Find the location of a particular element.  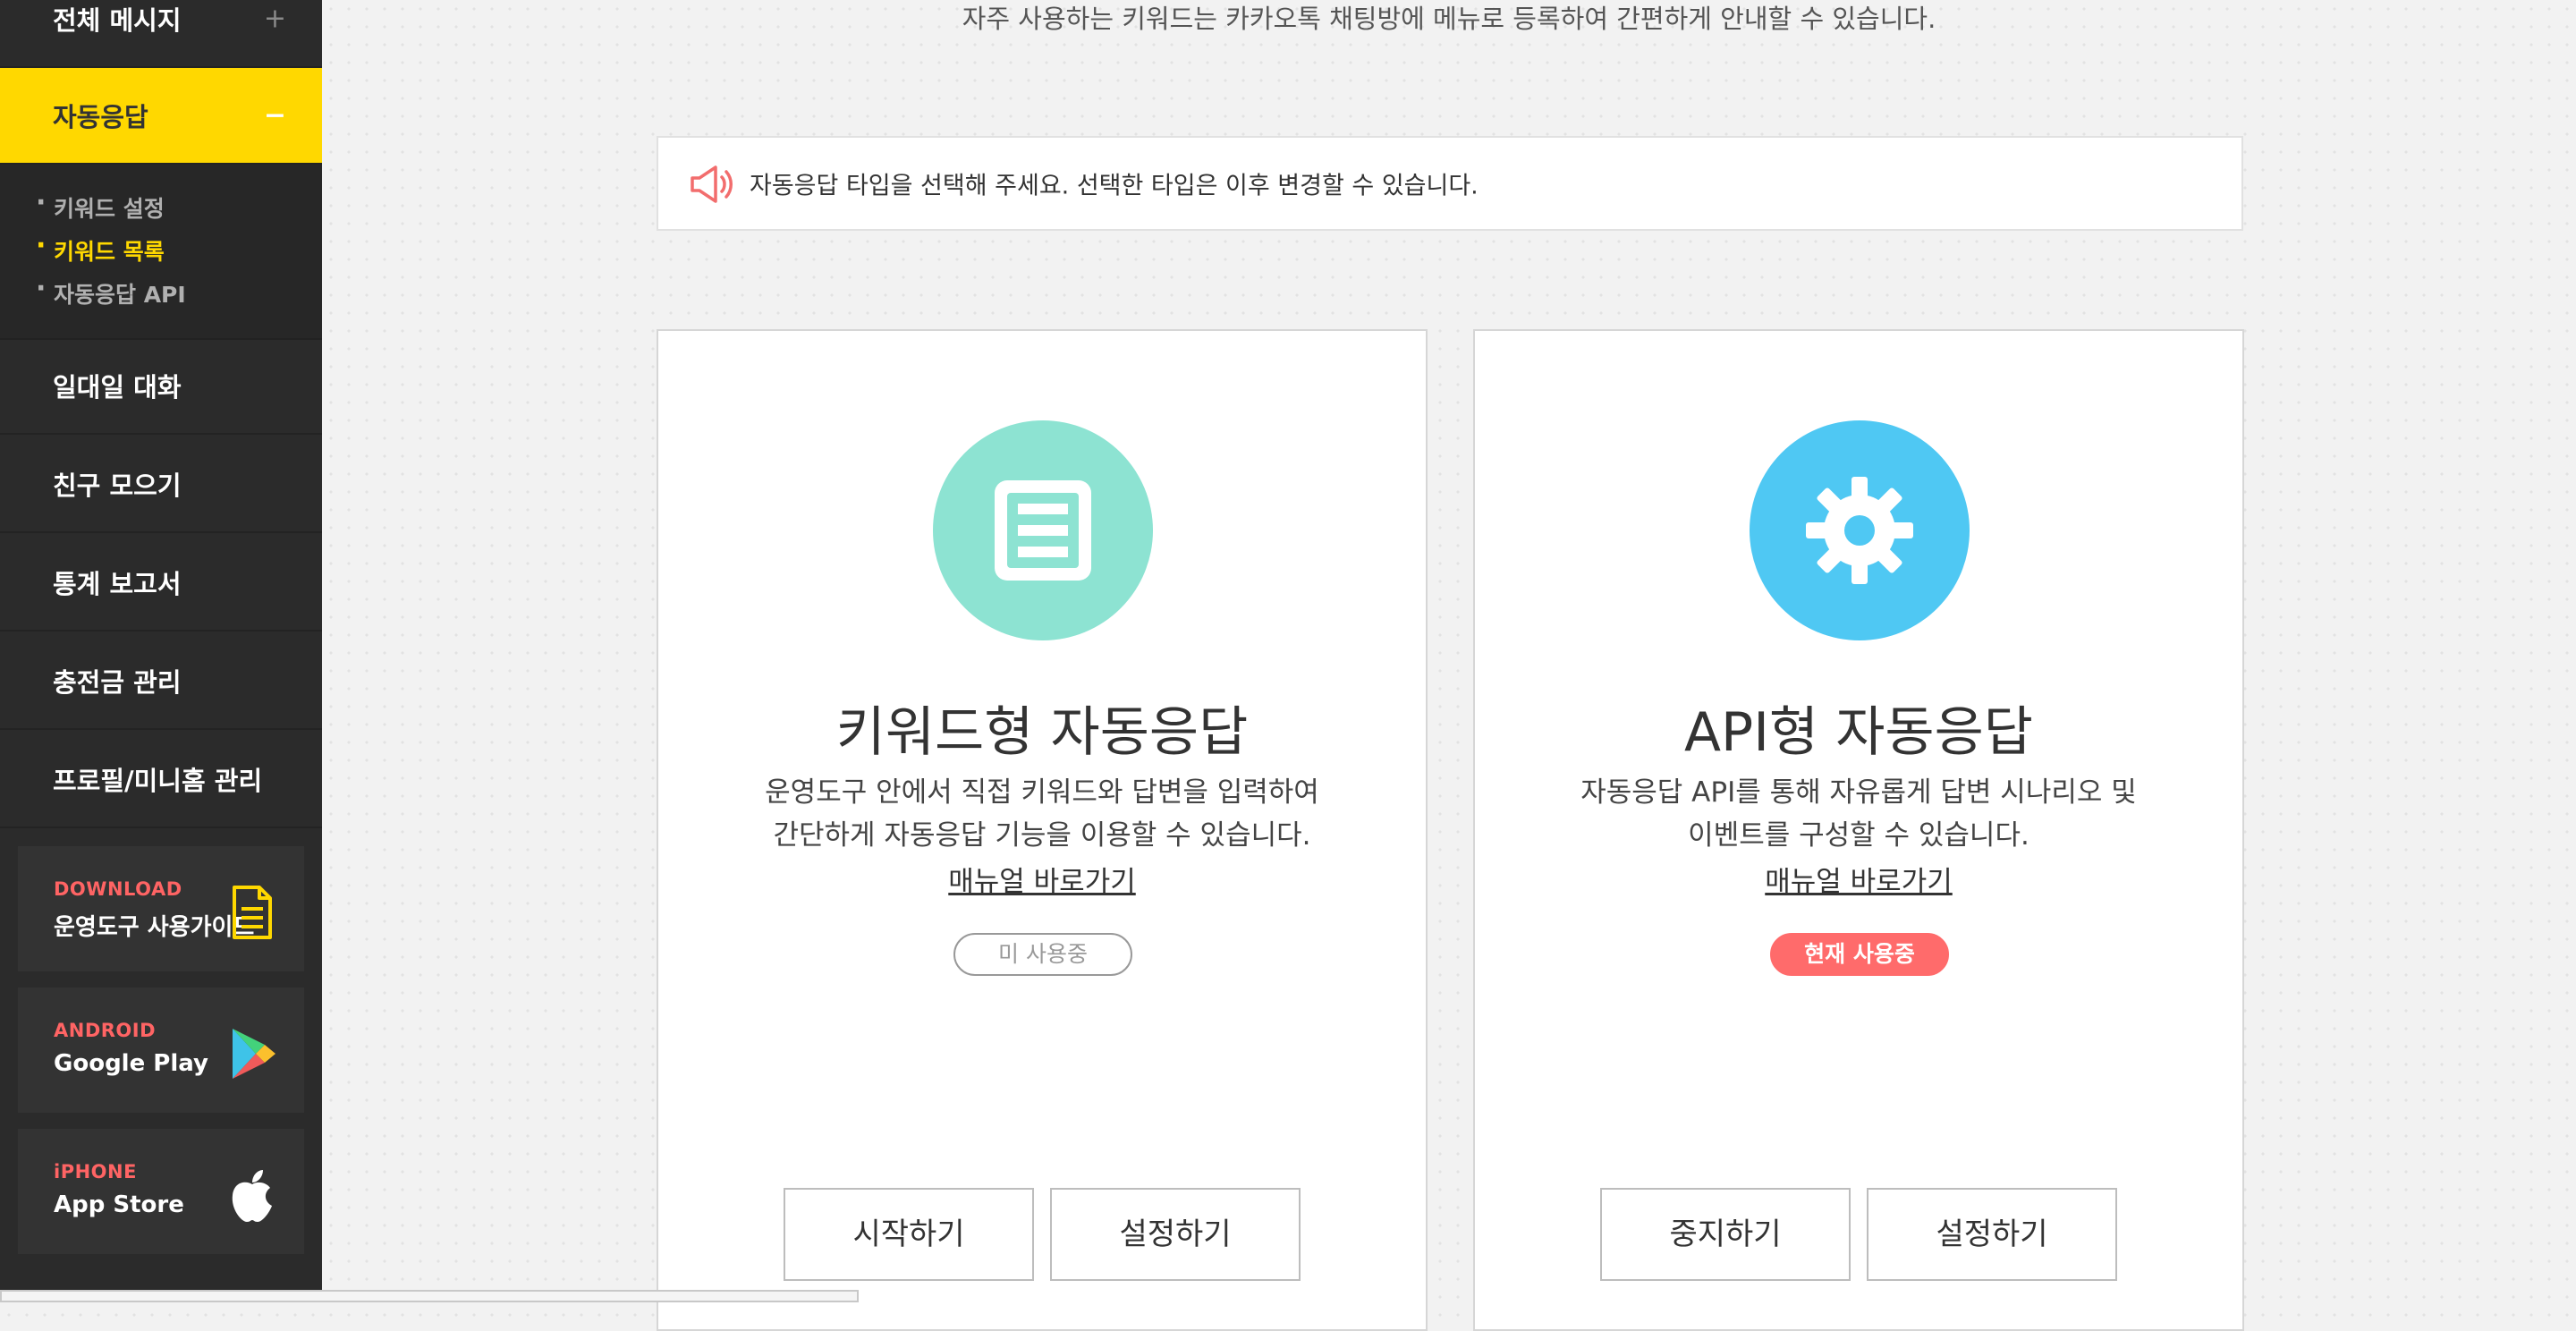

nav-item-label: 프로필/미니홈 관리 is located at coordinates (158, 781).